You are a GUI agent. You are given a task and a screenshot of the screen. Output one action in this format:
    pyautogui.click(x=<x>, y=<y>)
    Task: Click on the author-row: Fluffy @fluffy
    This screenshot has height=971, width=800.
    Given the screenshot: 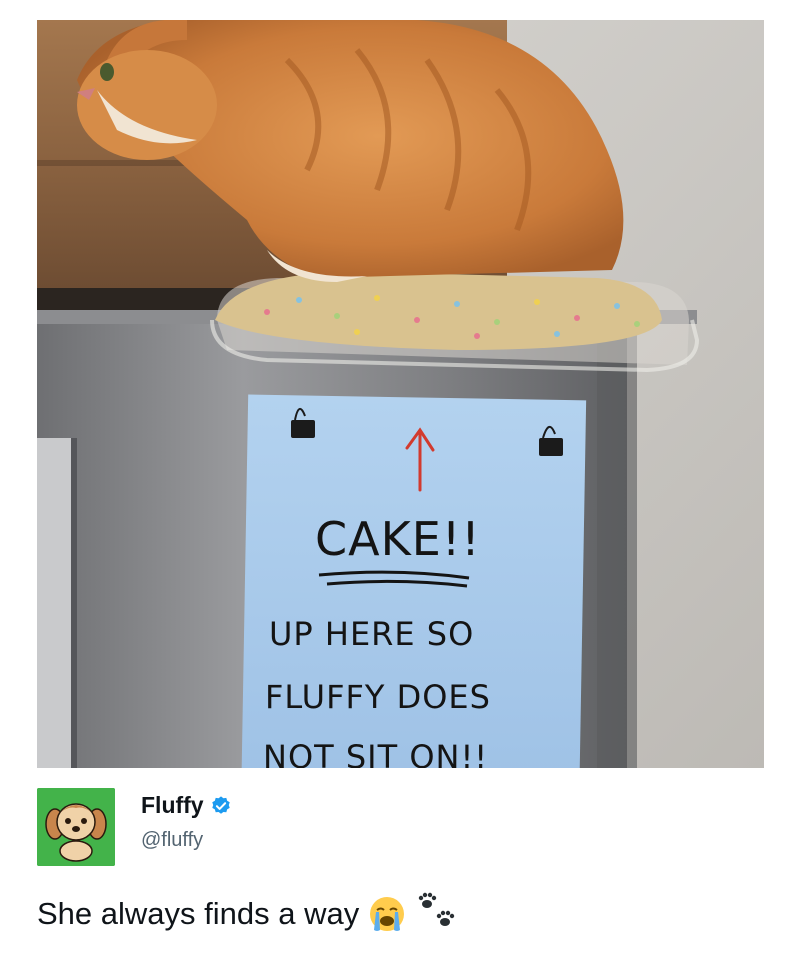 What is the action you would take?
    pyautogui.click(x=400, y=827)
    